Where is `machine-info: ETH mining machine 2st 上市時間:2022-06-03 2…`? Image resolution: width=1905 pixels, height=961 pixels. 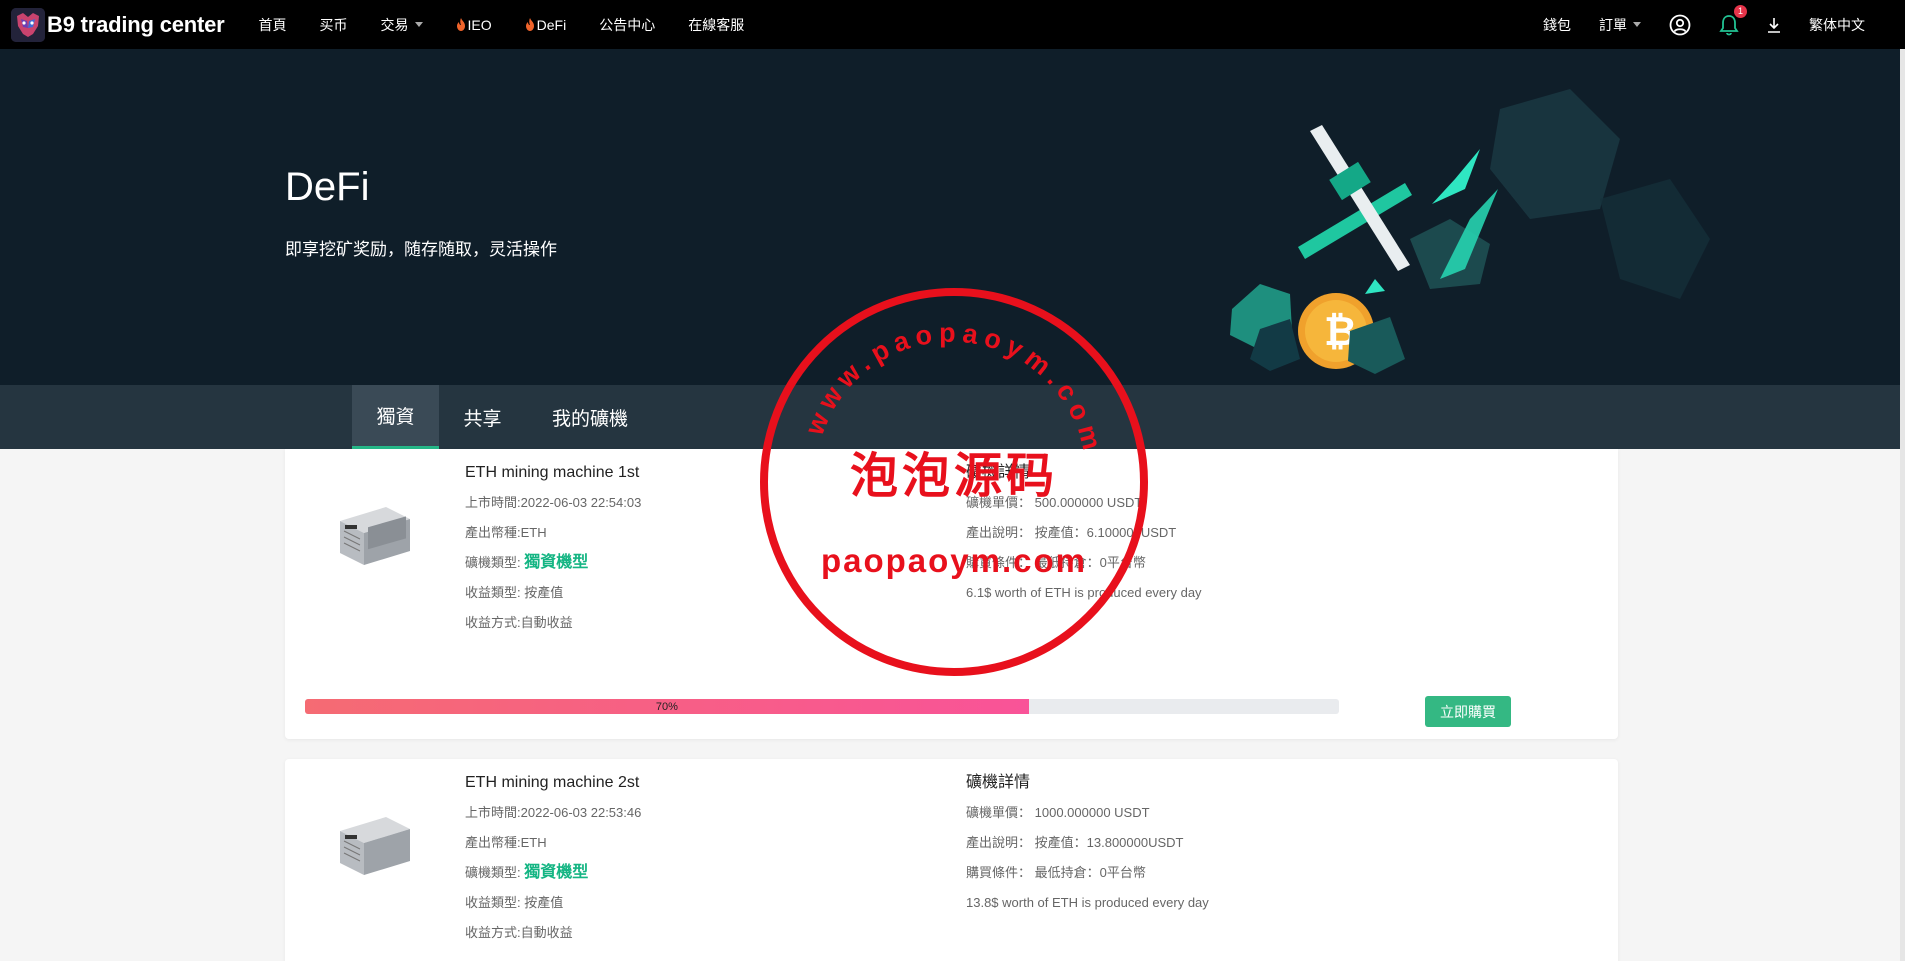 machine-info: ETH mining machine 2st 上市時間:2022-06-03 2… is located at coordinates (553, 860).